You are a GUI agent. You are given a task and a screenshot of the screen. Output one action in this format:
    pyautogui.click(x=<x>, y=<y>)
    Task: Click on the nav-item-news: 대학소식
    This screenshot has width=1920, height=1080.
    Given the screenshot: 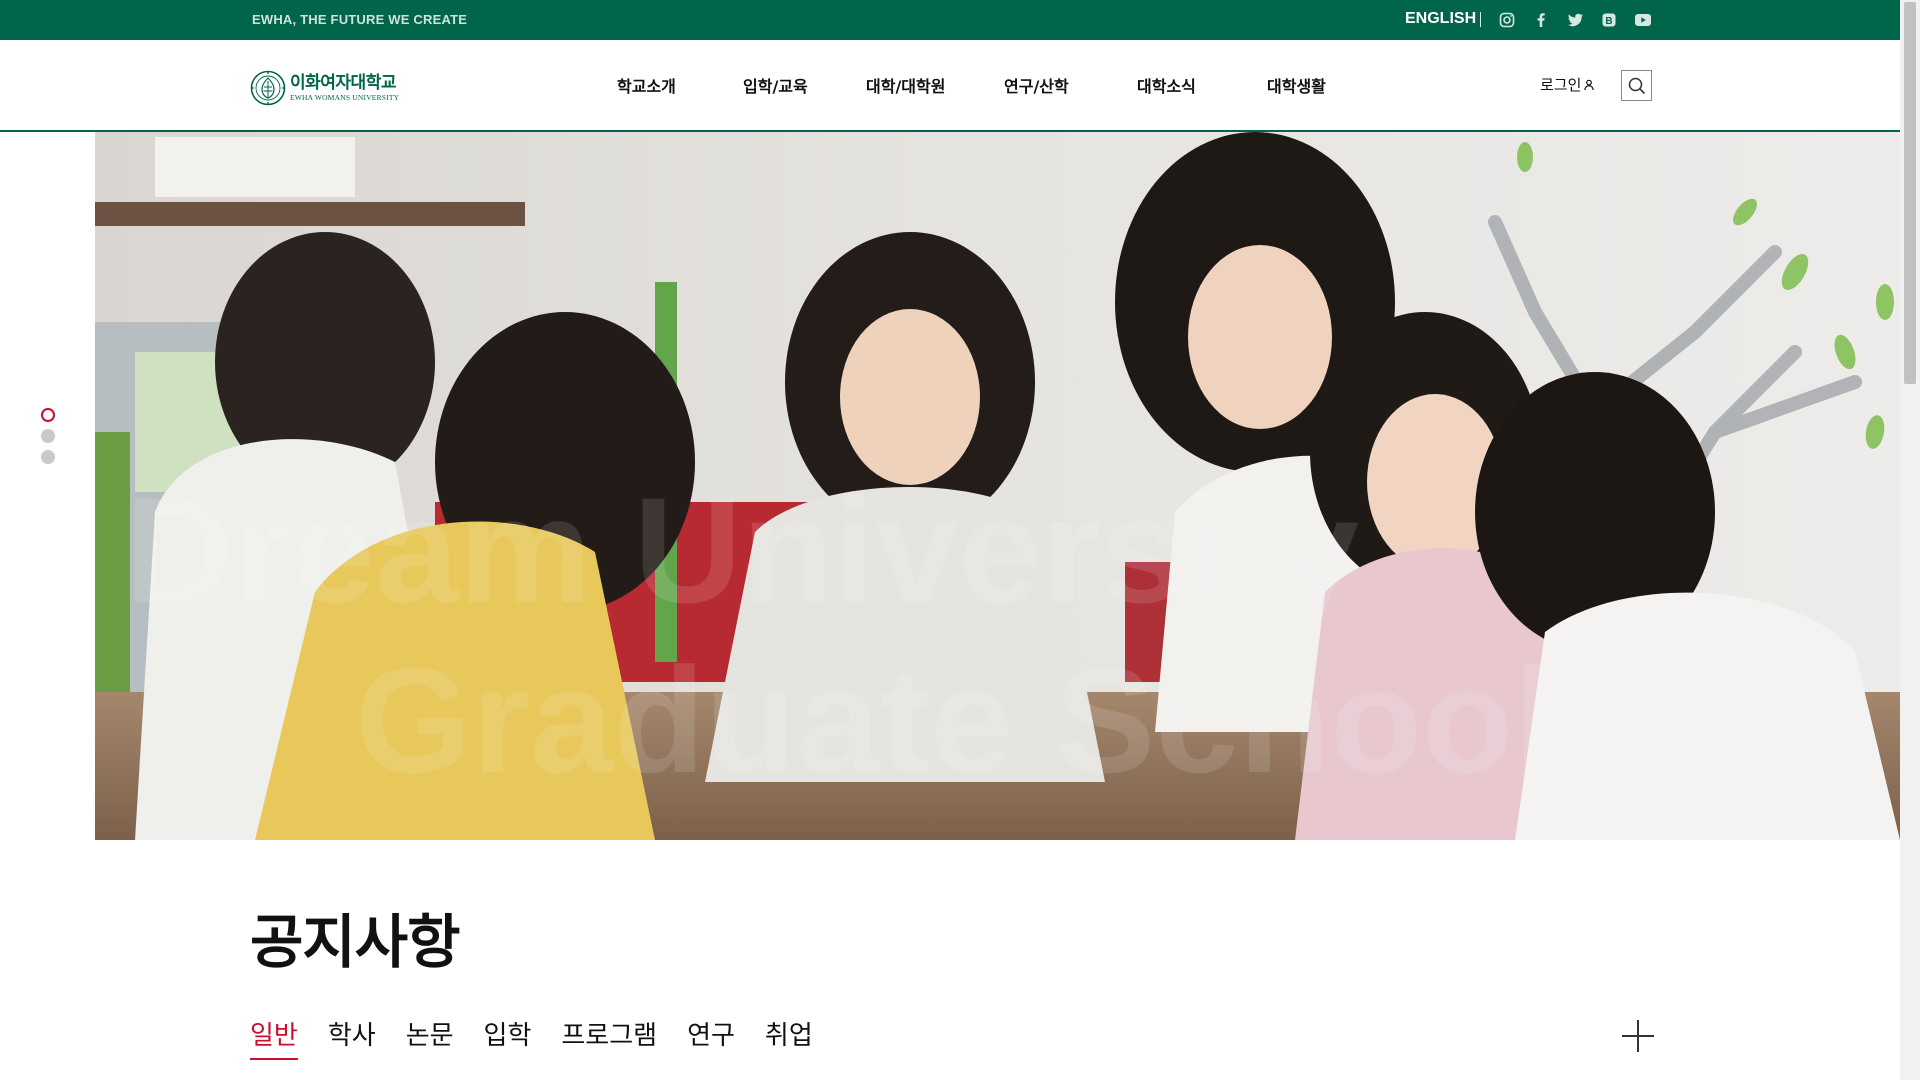 What is the action you would take?
    pyautogui.click(x=1166, y=85)
    